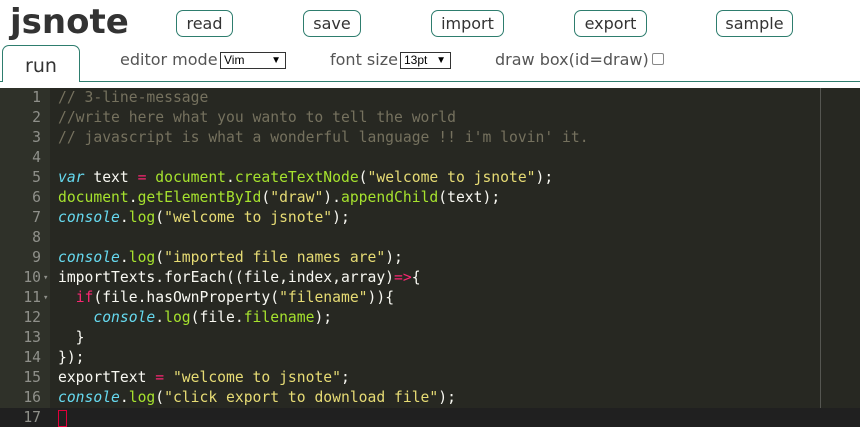 This screenshot has height=427, width=860. I want to click on save-button: save, so click(332, 23).